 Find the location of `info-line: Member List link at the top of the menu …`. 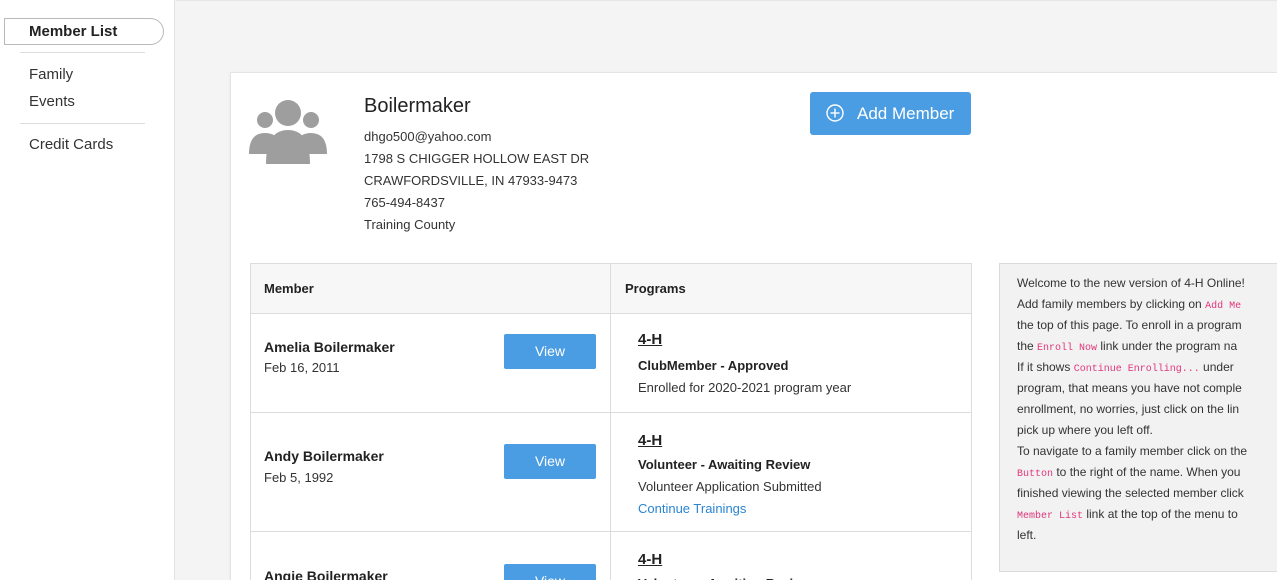

info-line: Member List link at the top of the menu … is located at coordinates (1127, 514).